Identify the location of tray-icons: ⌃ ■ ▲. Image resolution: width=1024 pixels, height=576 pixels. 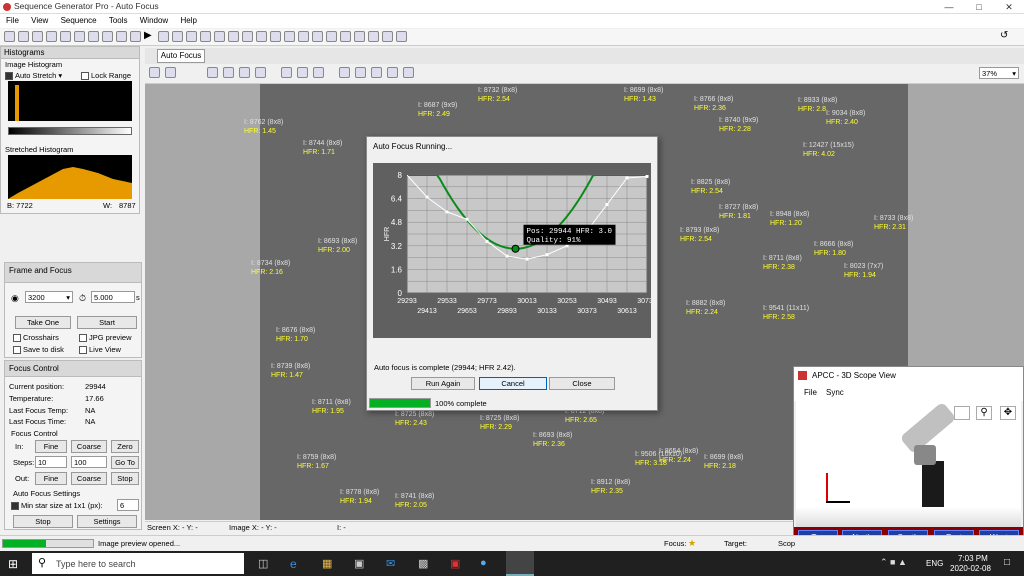
(893, 562).